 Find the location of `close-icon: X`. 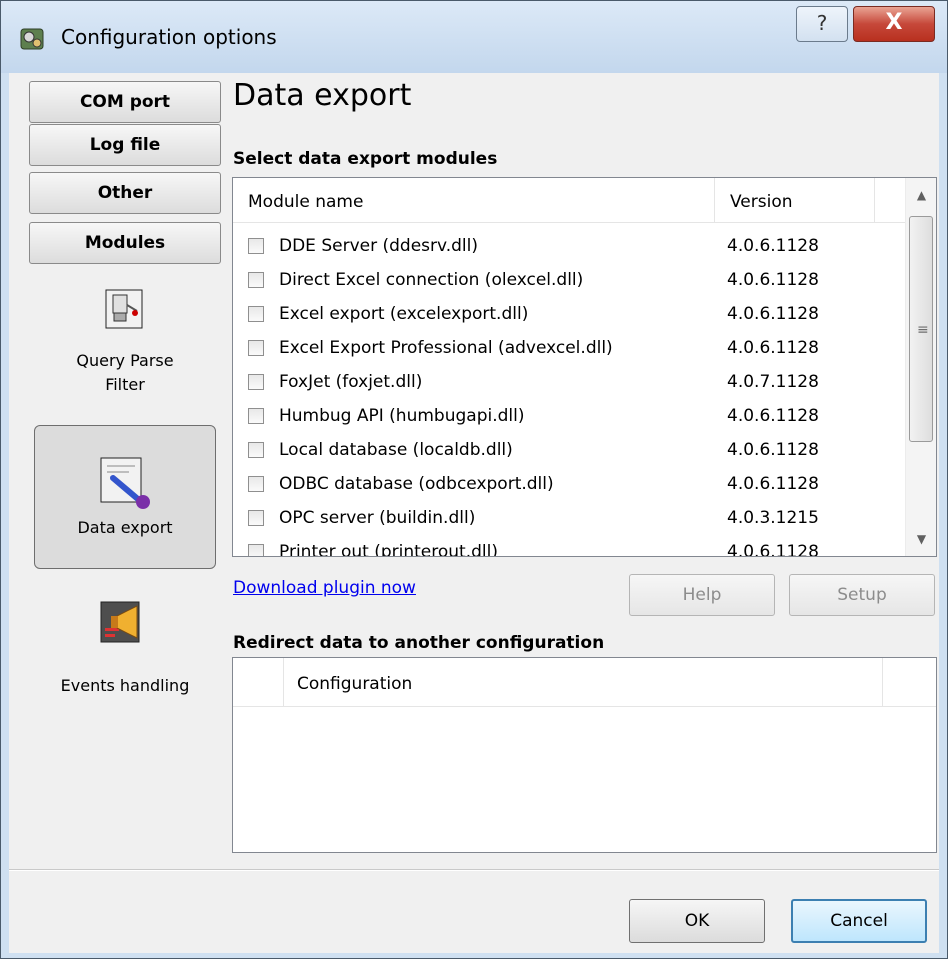

close-icon: X is located at coordinates (894, 22).